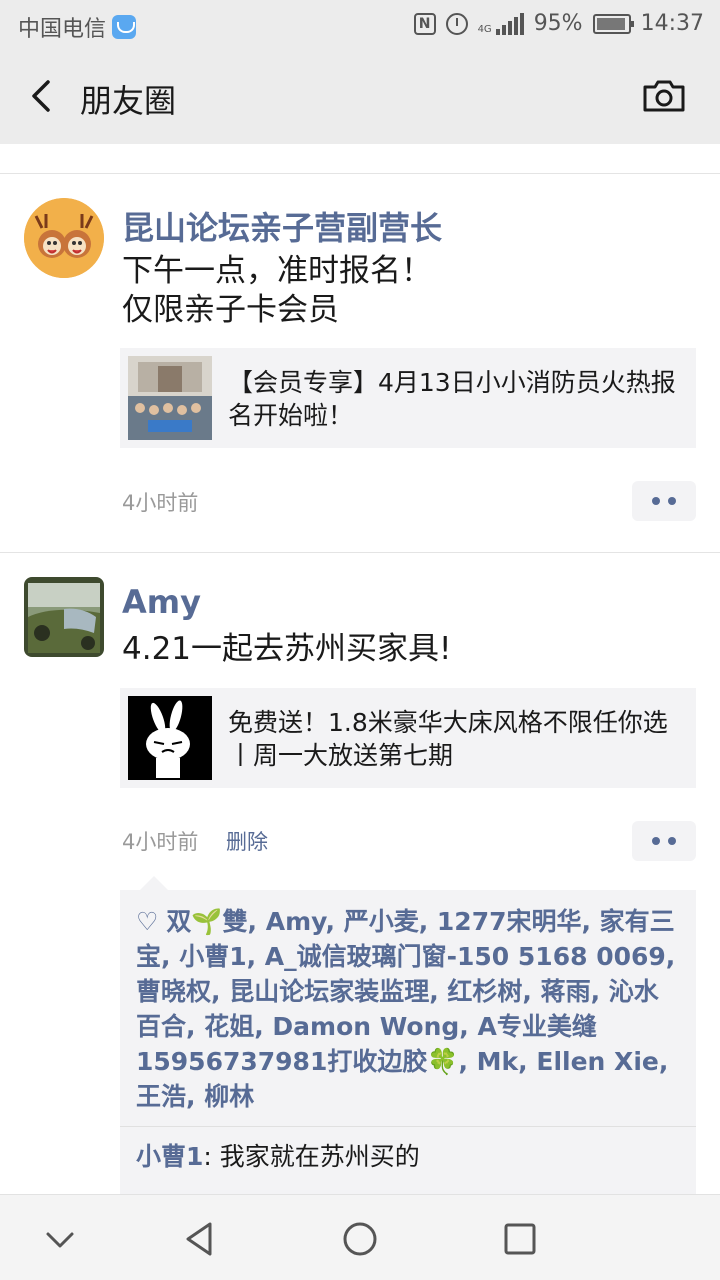 The image size is (720, 1280). I want to click on deer-mascot-icon, so click(64, 238).